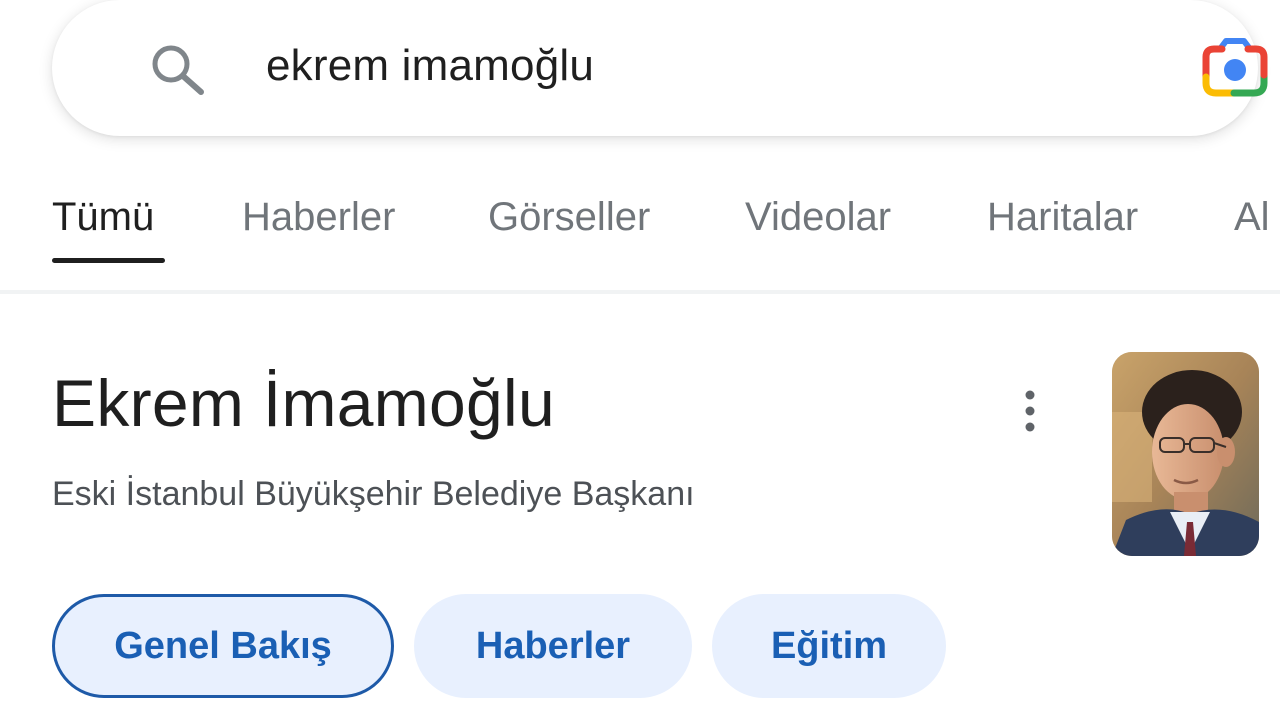 This screenshot has height=720, width=1280. I want to click on tab-news: Haberler, so click(318, 217).